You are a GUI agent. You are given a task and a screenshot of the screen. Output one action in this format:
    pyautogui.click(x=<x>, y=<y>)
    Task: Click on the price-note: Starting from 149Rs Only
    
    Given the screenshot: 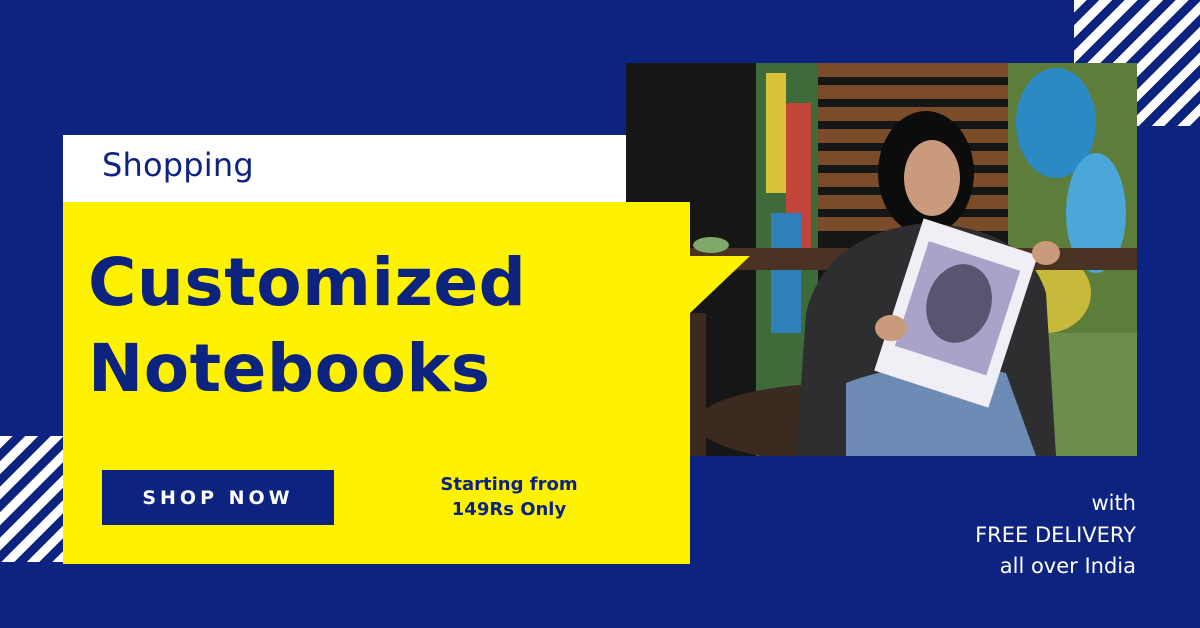 What is the action you would take?
    pyautogui.click(x=509, y=497)
    